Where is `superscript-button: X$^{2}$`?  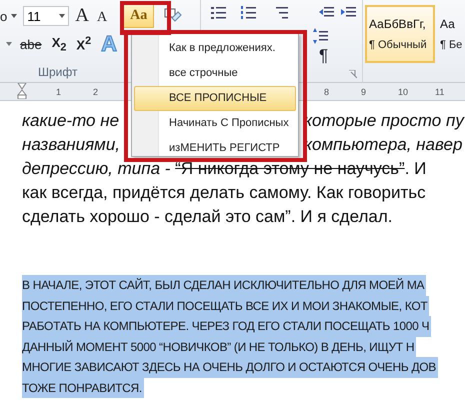
superscript-button: X$^{2}$ is located at coordinates (84, 44).